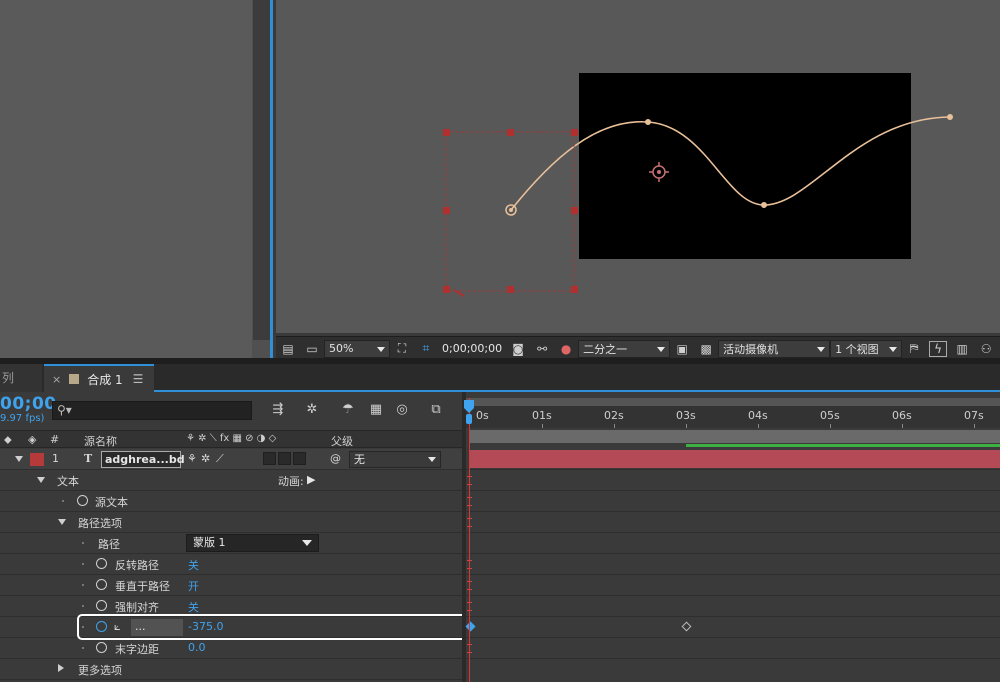 The height and width of the screenshot is (682, 1000). Describe the element at coordinates (291, 481) in the screenshot. I see `animate-label: 动画:` at that location.